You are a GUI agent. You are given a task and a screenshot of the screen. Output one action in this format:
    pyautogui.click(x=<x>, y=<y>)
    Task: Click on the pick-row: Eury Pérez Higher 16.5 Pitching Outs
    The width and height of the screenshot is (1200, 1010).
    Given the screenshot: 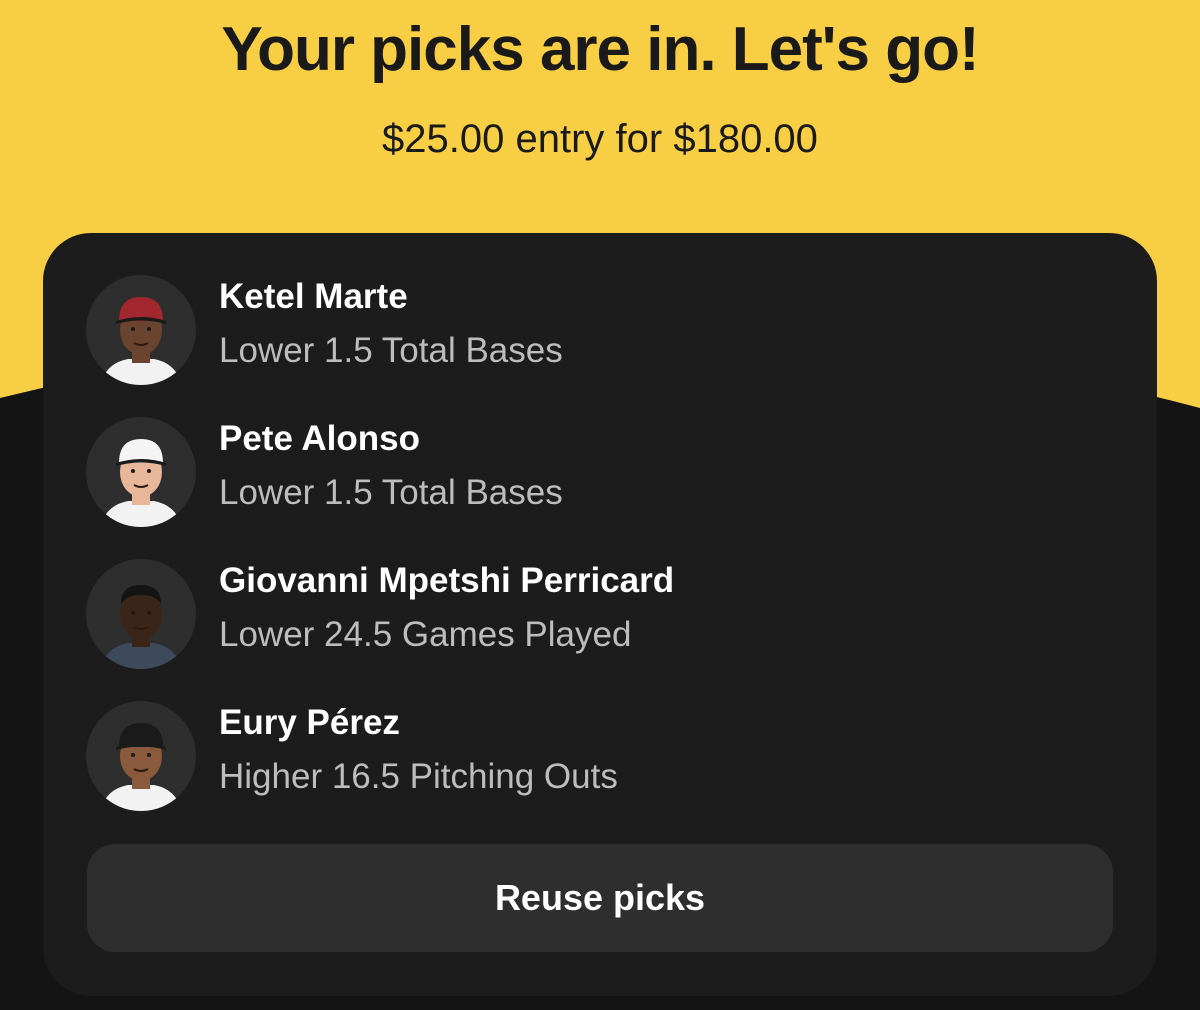 What is the action you would take?
    pyautogui.click(x=586, y=756)
    